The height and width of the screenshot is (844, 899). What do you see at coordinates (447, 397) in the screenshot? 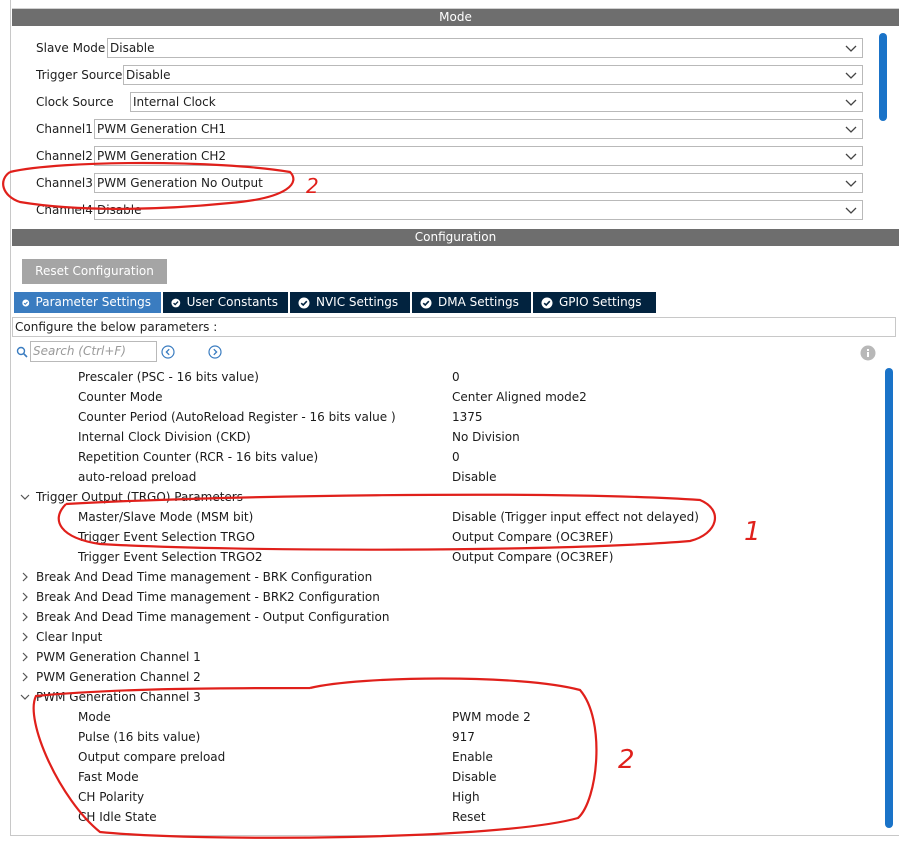
I see `param-row: Counter Mode Center Aligned mode2` at bounding box center [447, 397].